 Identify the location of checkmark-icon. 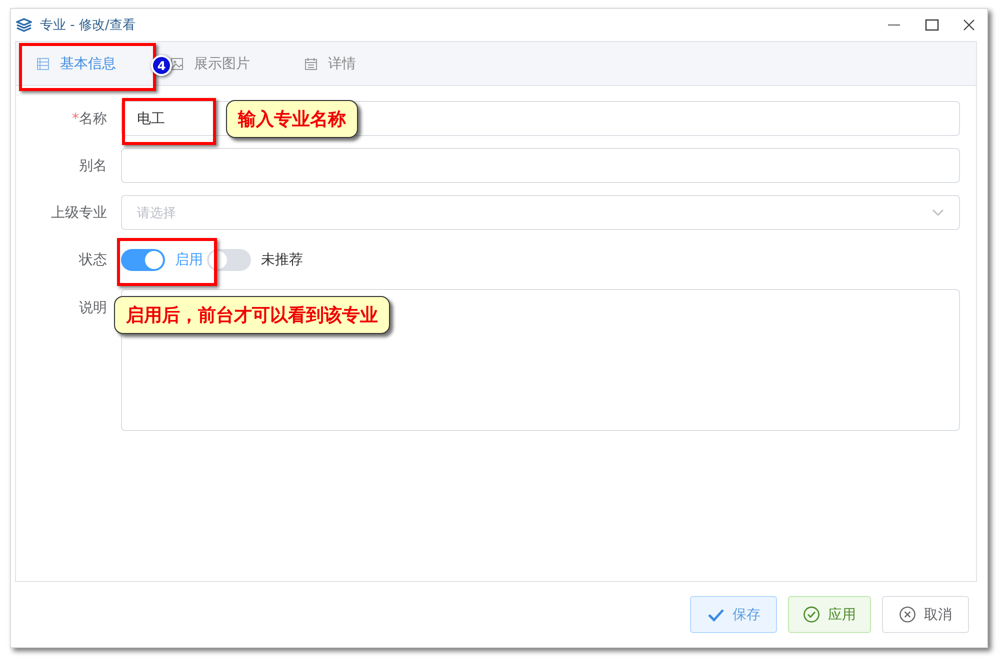
(715, 615).